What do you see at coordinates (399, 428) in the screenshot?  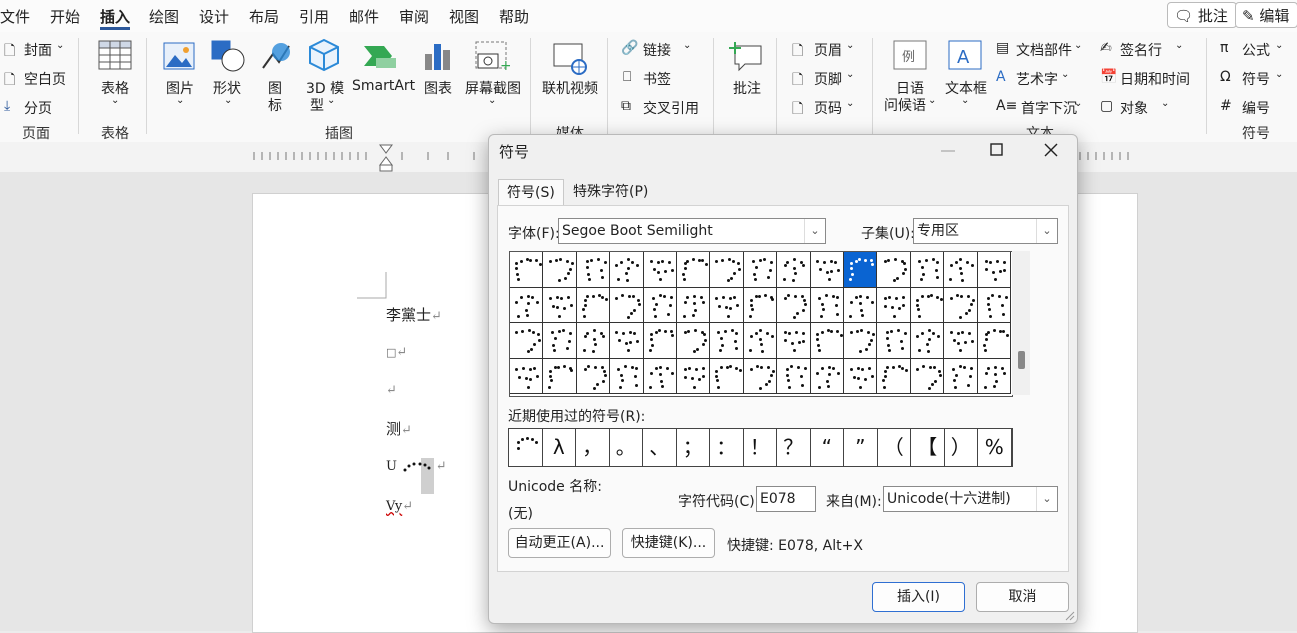 I see `doc-line-4: 测↵` at bounding box center [399, 428].